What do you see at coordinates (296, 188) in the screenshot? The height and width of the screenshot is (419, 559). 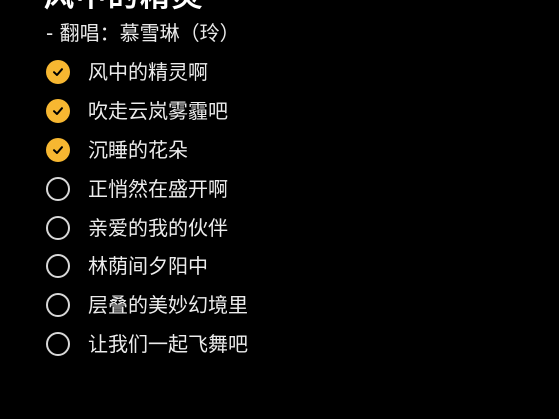 I see `list-item: 正悄然在盛开啊` at bounding box center [296, 188].